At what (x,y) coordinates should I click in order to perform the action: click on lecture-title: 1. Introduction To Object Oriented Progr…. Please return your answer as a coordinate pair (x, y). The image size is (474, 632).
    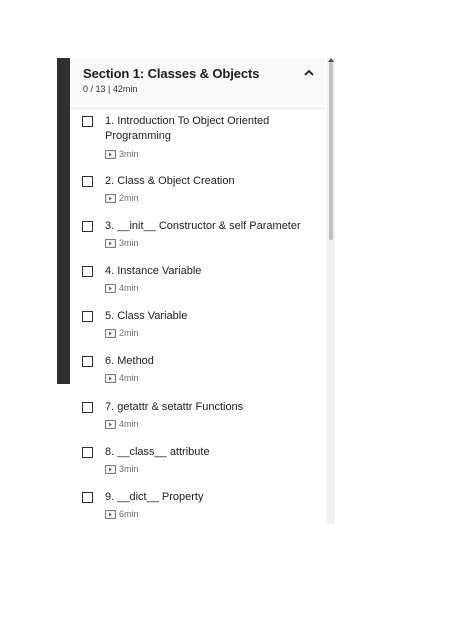
    Looking at the image, I should click on (205, 129).